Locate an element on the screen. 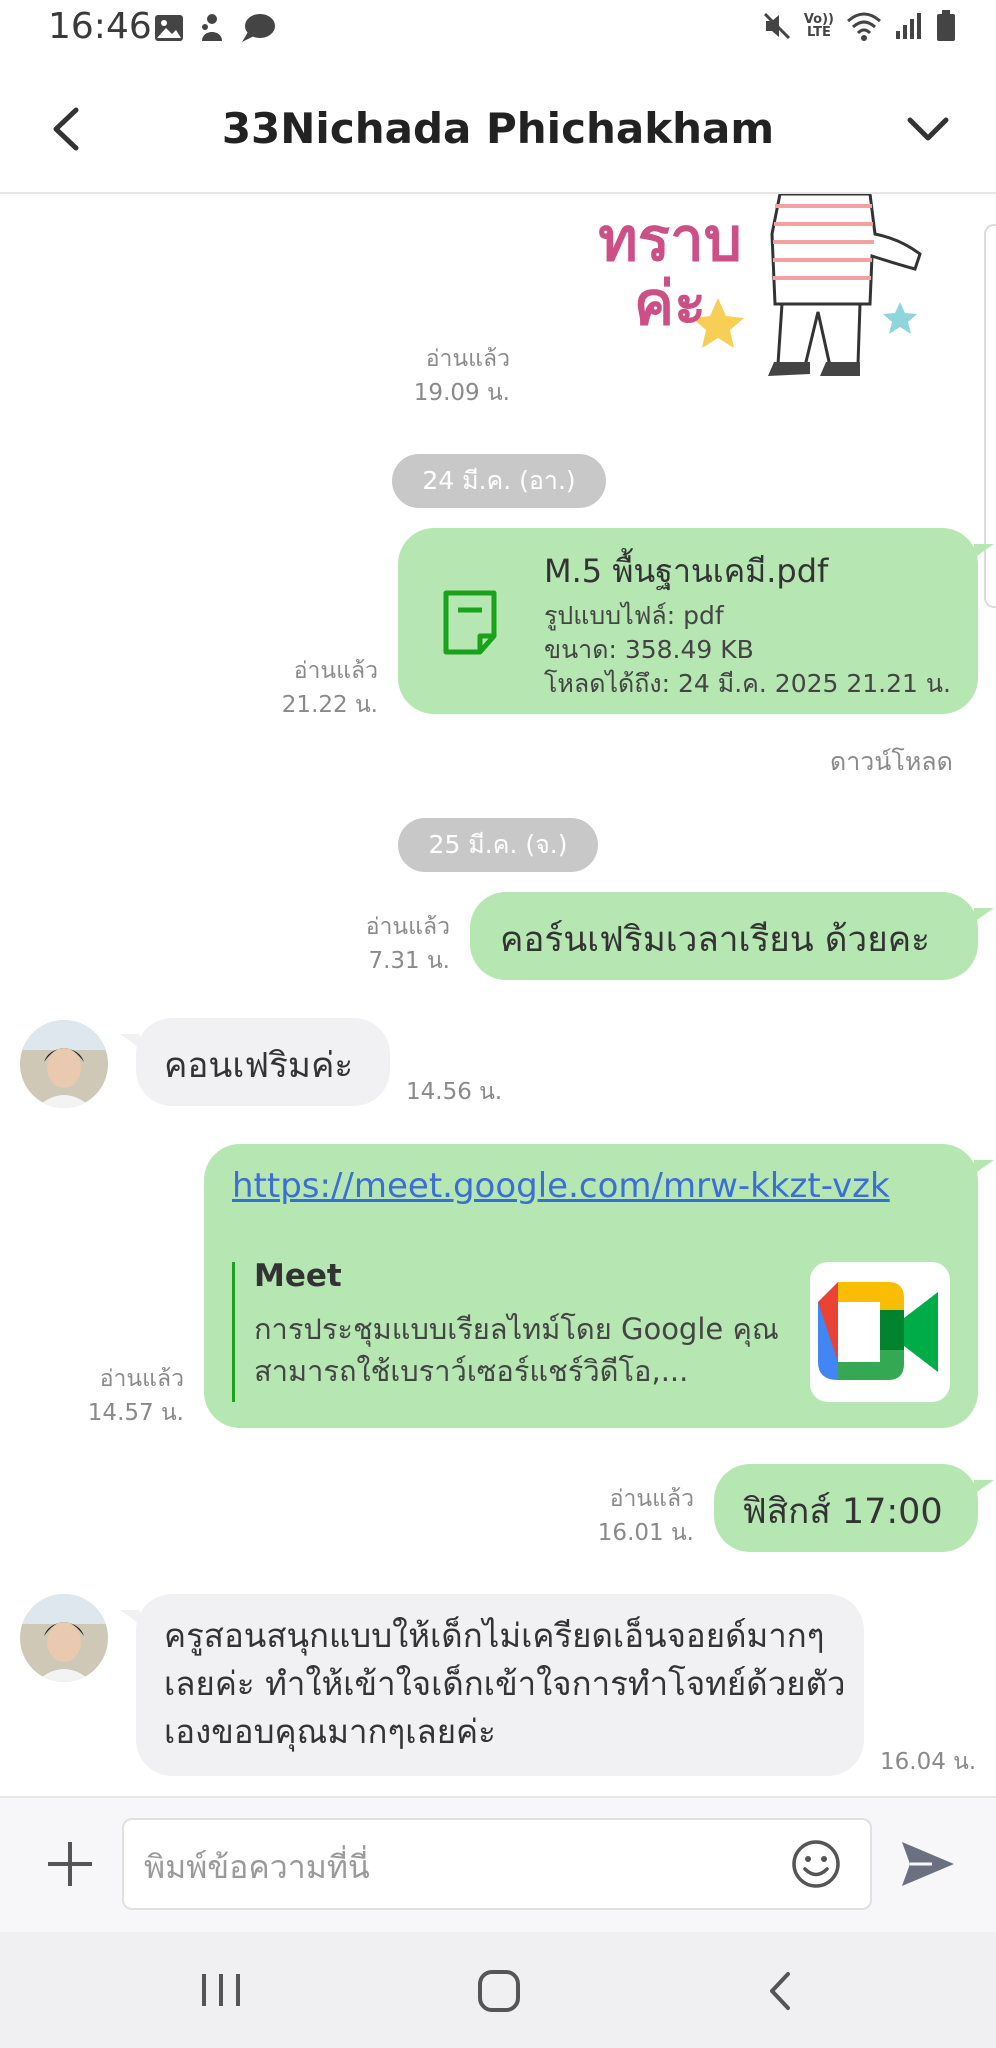 The width and height of the screenshot is (996, 2048). file-read-status: อ่านแล้ว 21.22 น. is located at coordinates (309, 688).